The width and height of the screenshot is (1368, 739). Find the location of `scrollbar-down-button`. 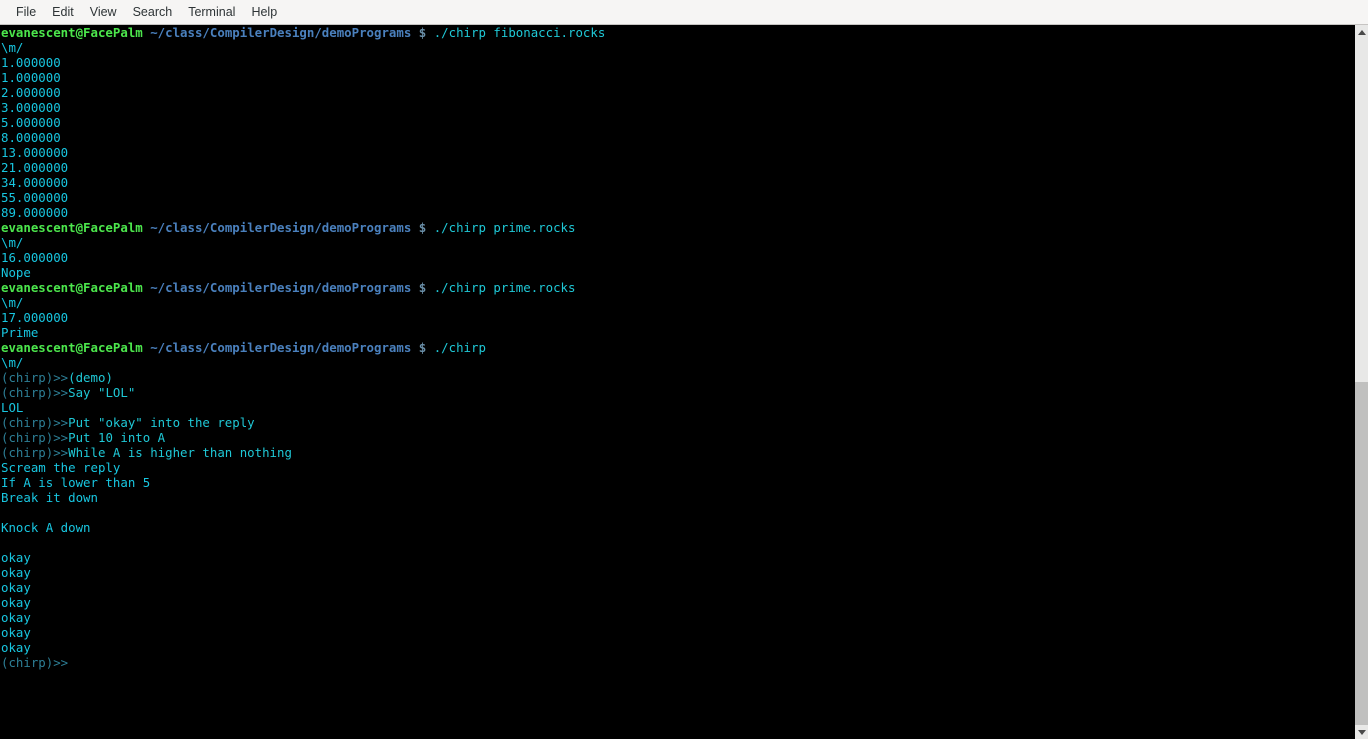

scrollbar-down-button is located at coordinates (1361, 732).